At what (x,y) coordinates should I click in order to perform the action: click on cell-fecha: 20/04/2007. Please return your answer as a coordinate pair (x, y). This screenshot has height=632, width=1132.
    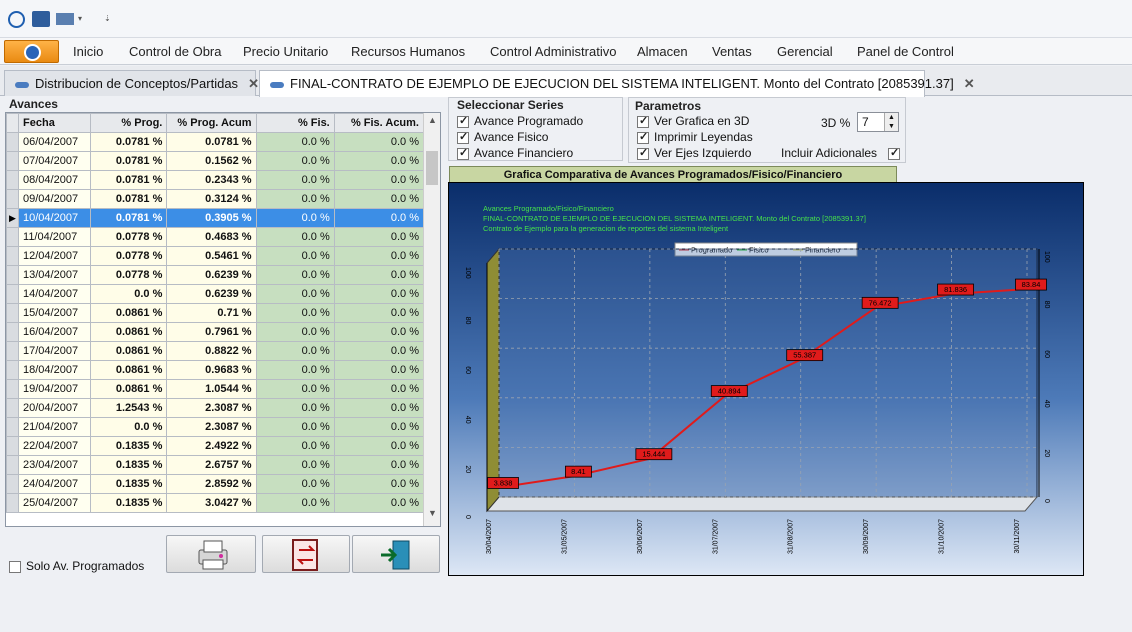
    Looking at the image, I should click on (55, 408).